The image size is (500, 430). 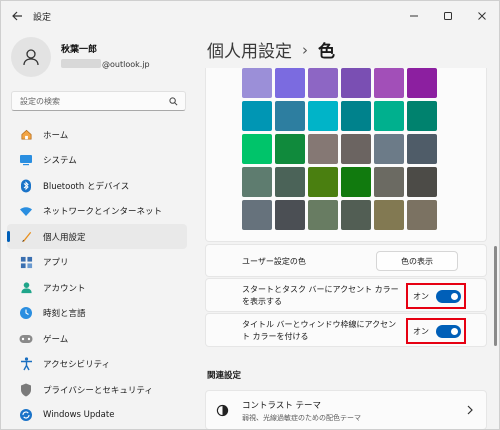 I want to click on sidebar-item-label: Windows Update, so click(x=79, y=415).